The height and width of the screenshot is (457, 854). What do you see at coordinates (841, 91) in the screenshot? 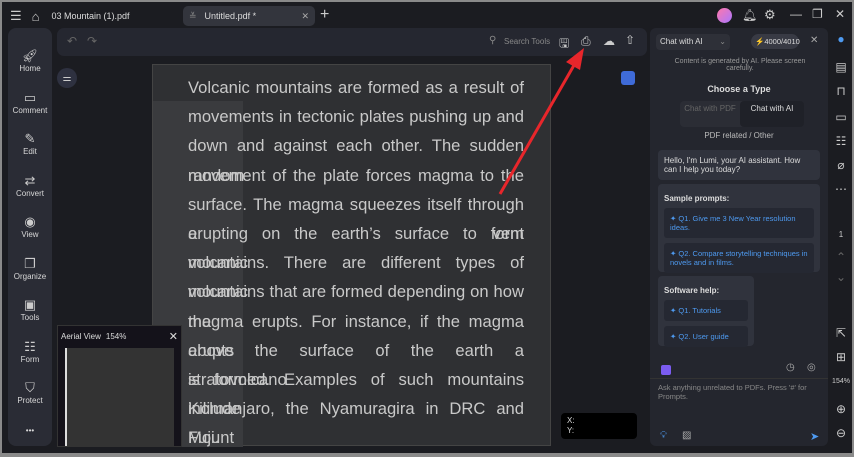
I see `bookmark-icon: ⊓` at bounding box center [841, 91].